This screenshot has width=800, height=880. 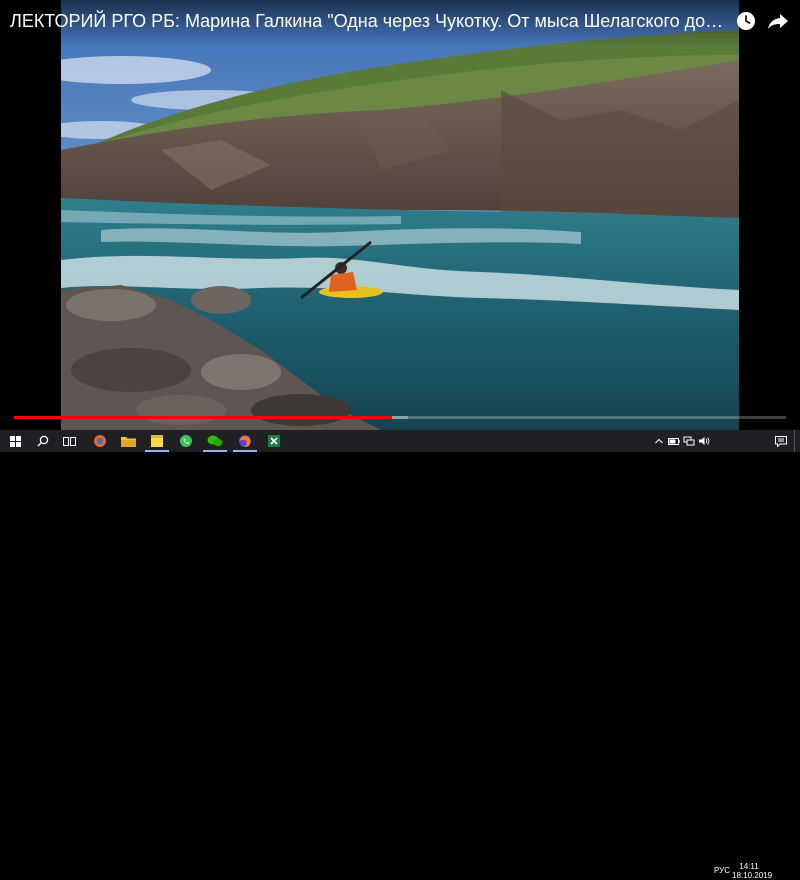 I want to click on clock-icon, so click(x=746, y=21).